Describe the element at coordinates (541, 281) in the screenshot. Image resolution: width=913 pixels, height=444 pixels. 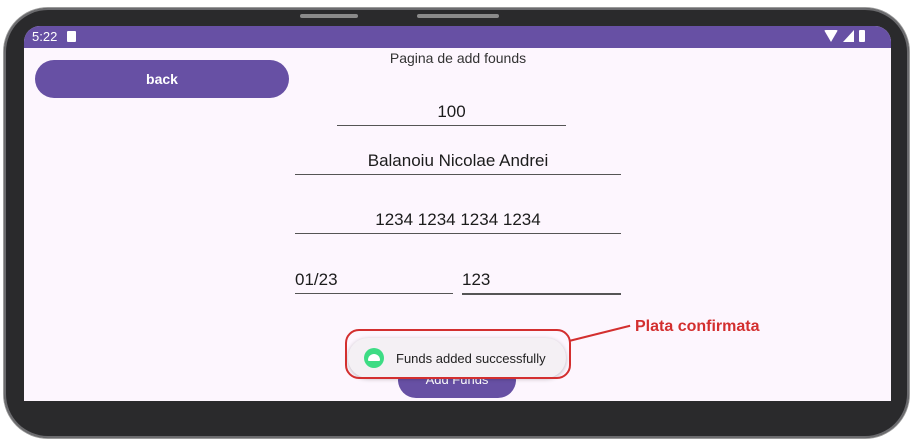
I see `cvv-field: 123` at that location.